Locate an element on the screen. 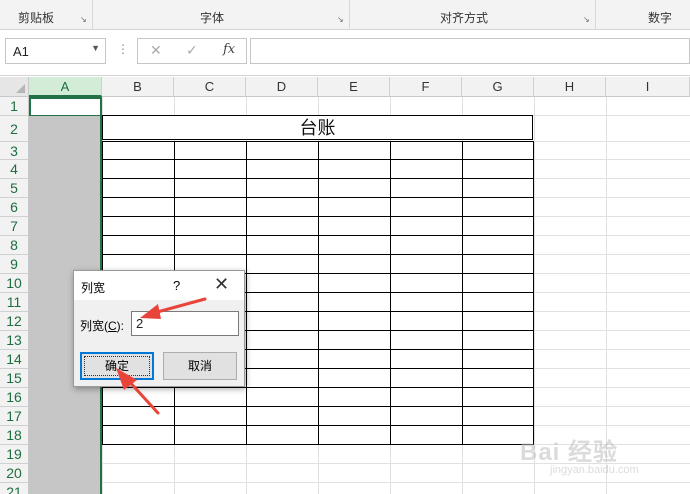 The width and height of the screenshot is (690, 494). ribbon-group-font: 字体 ↘ is located at coordinates (221, 15).